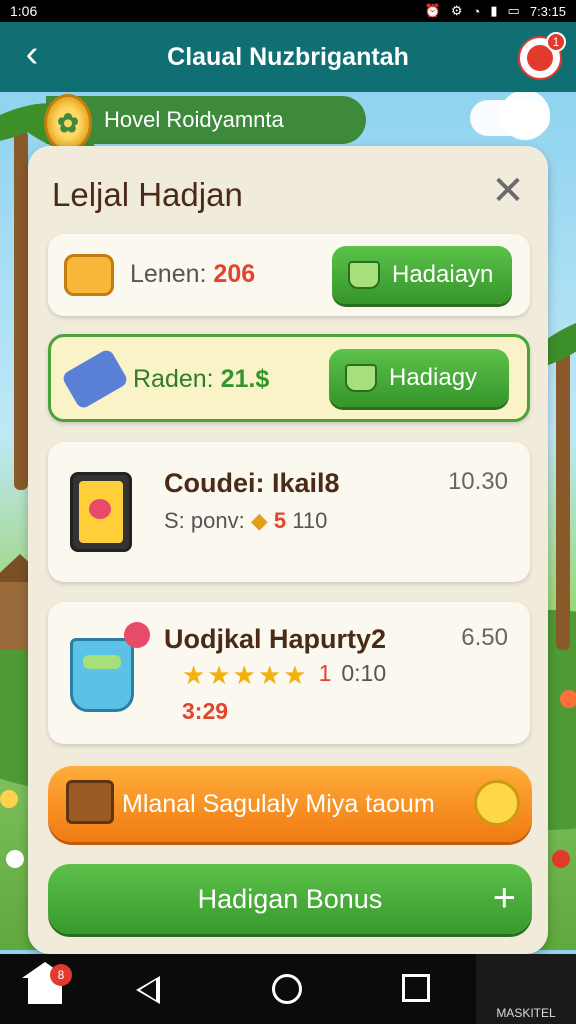  I want to click on signal-icon: ▮, so click(494, 10).